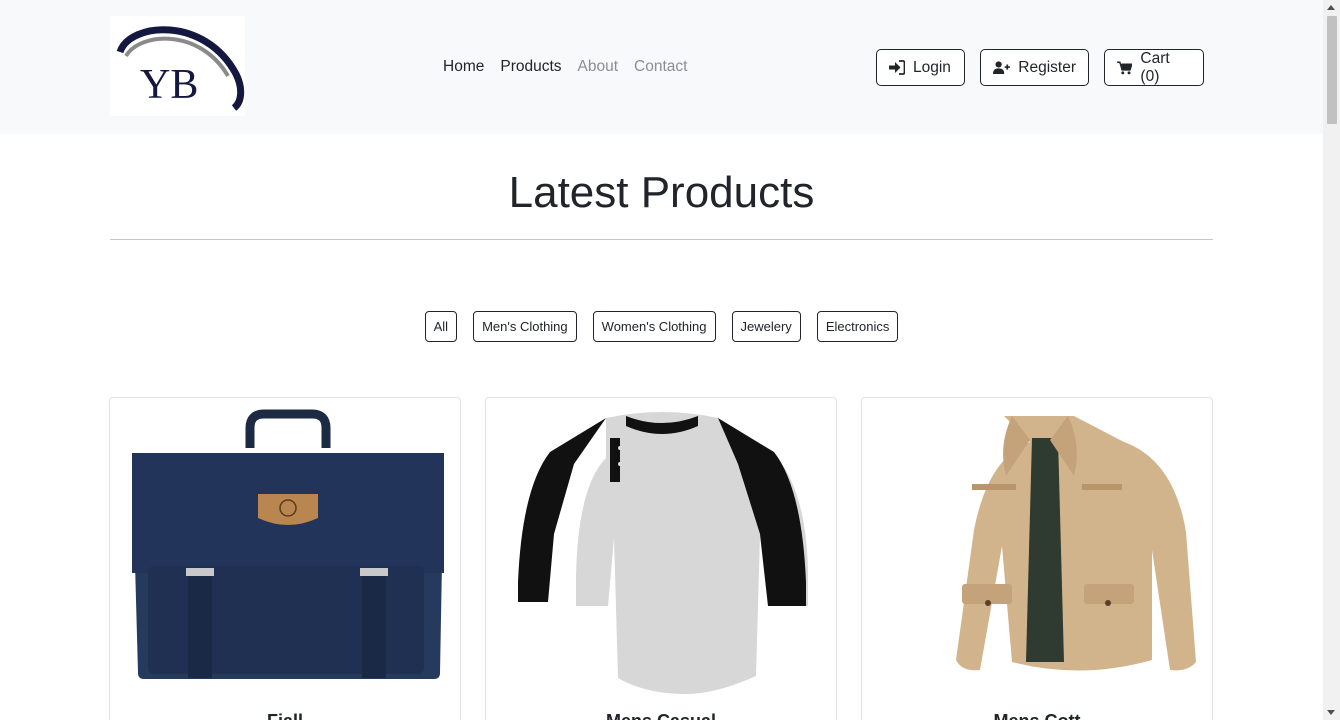 Image resolution: width=1340 pixels, height=720 pixels. Describe the element at coordinates (1332, 70) in the screenshot. I see `scroll-thumb` at that location.